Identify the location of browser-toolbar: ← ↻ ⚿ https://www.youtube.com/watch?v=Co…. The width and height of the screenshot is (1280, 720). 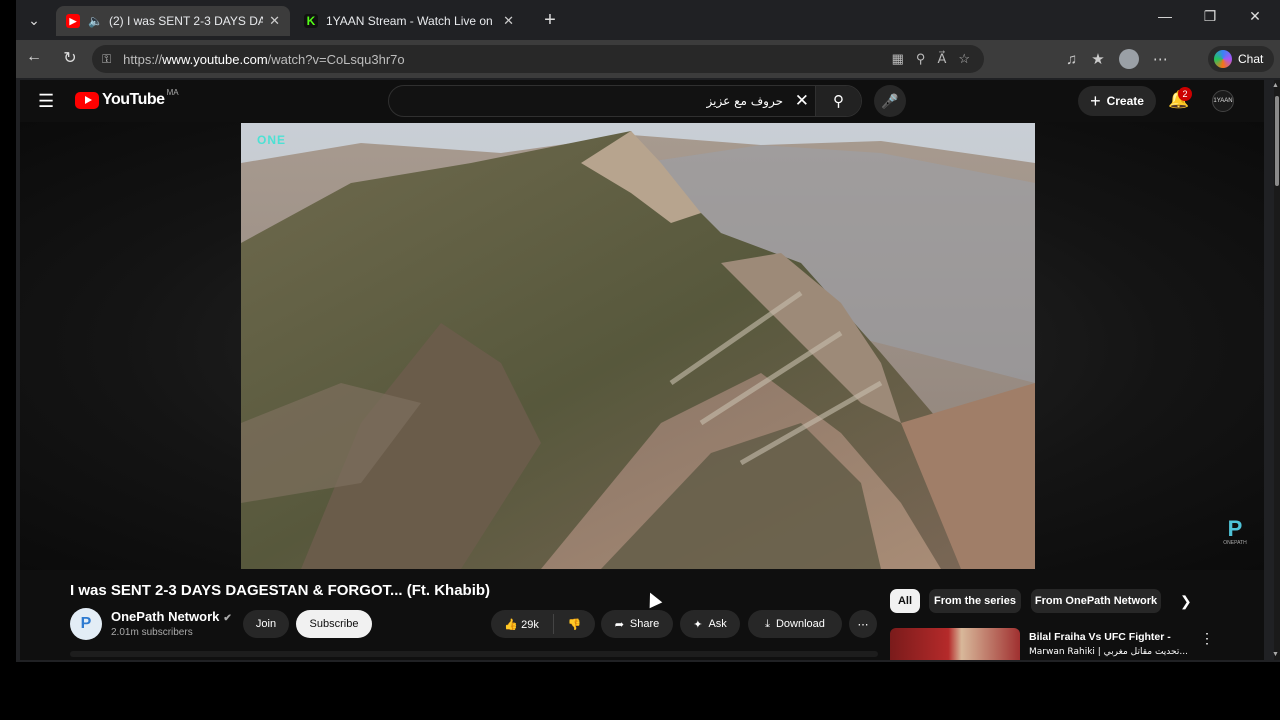
(648, 59).